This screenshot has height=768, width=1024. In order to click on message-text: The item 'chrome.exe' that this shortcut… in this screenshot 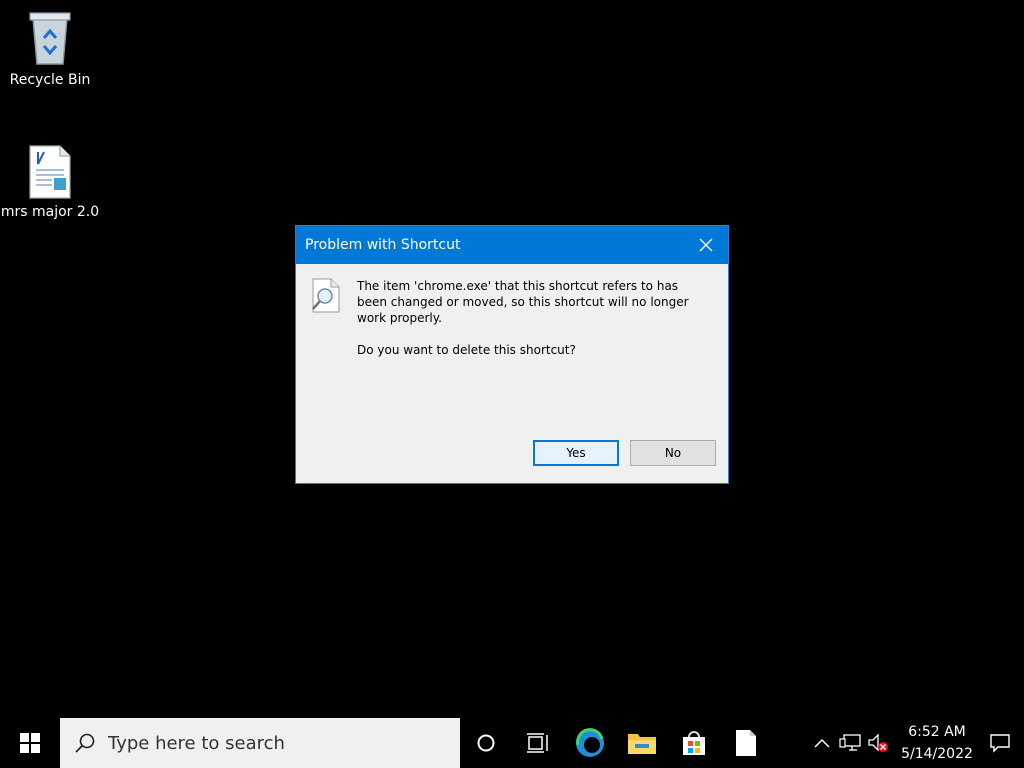, I will do `click(523, 302)`.